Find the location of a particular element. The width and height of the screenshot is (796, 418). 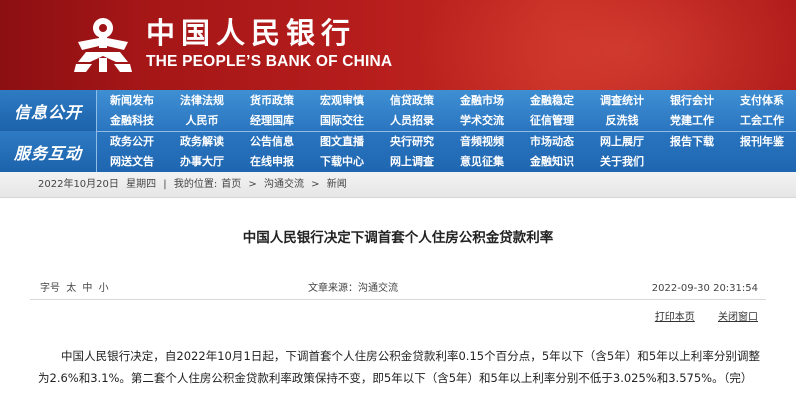

nav-item: 报刊年鉴 is located at coordinates (761, 142).